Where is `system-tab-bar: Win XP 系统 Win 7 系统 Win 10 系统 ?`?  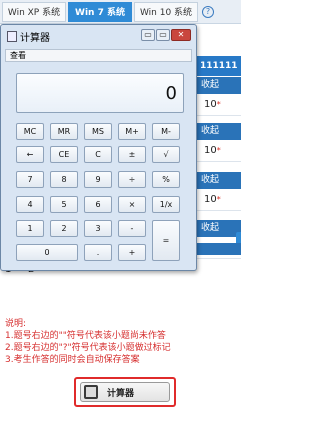
system-tab-bar: Win XP 系统 Win 7 系统 Win 10 系统 ? is located at coordinates (120, 12).